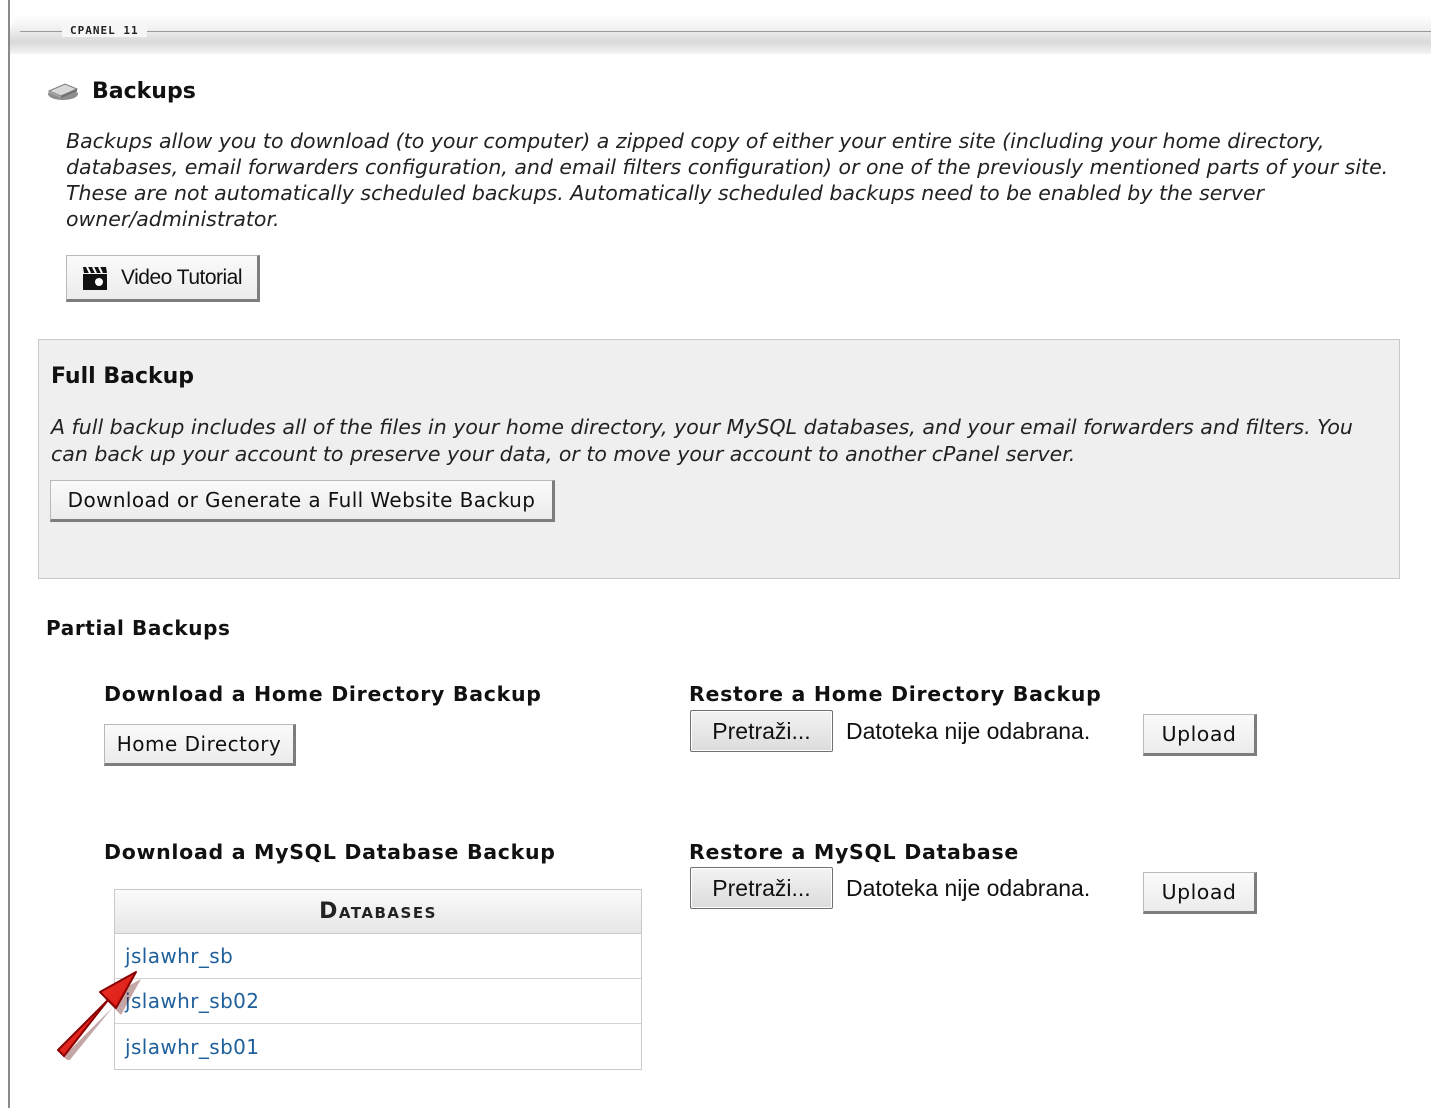  What do you see at coordinates (968, 730) in the screenshot?
I see `home-restore-file-status: Datoteka nije odabrana.` at bounding box center [968, 730].